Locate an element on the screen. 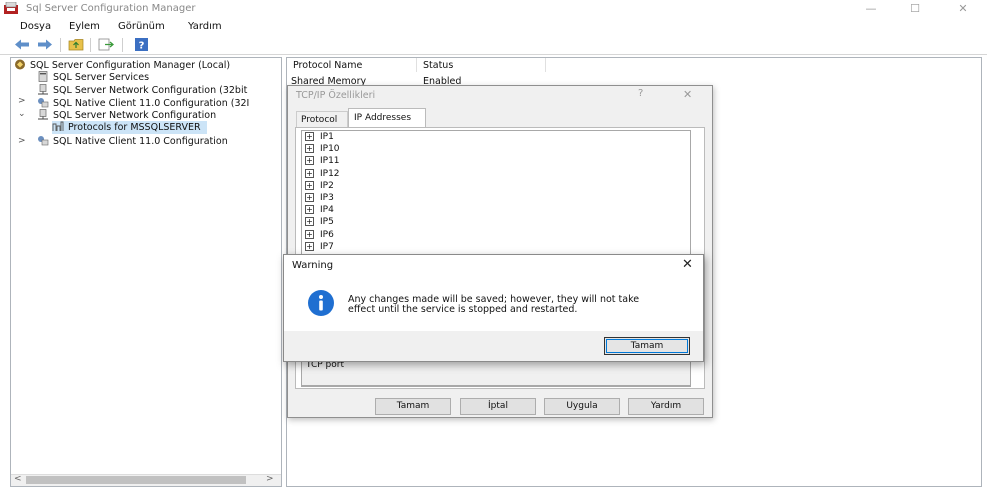 The image size is (987, 493). folder-up-icon is located at coordinates (76, 44).